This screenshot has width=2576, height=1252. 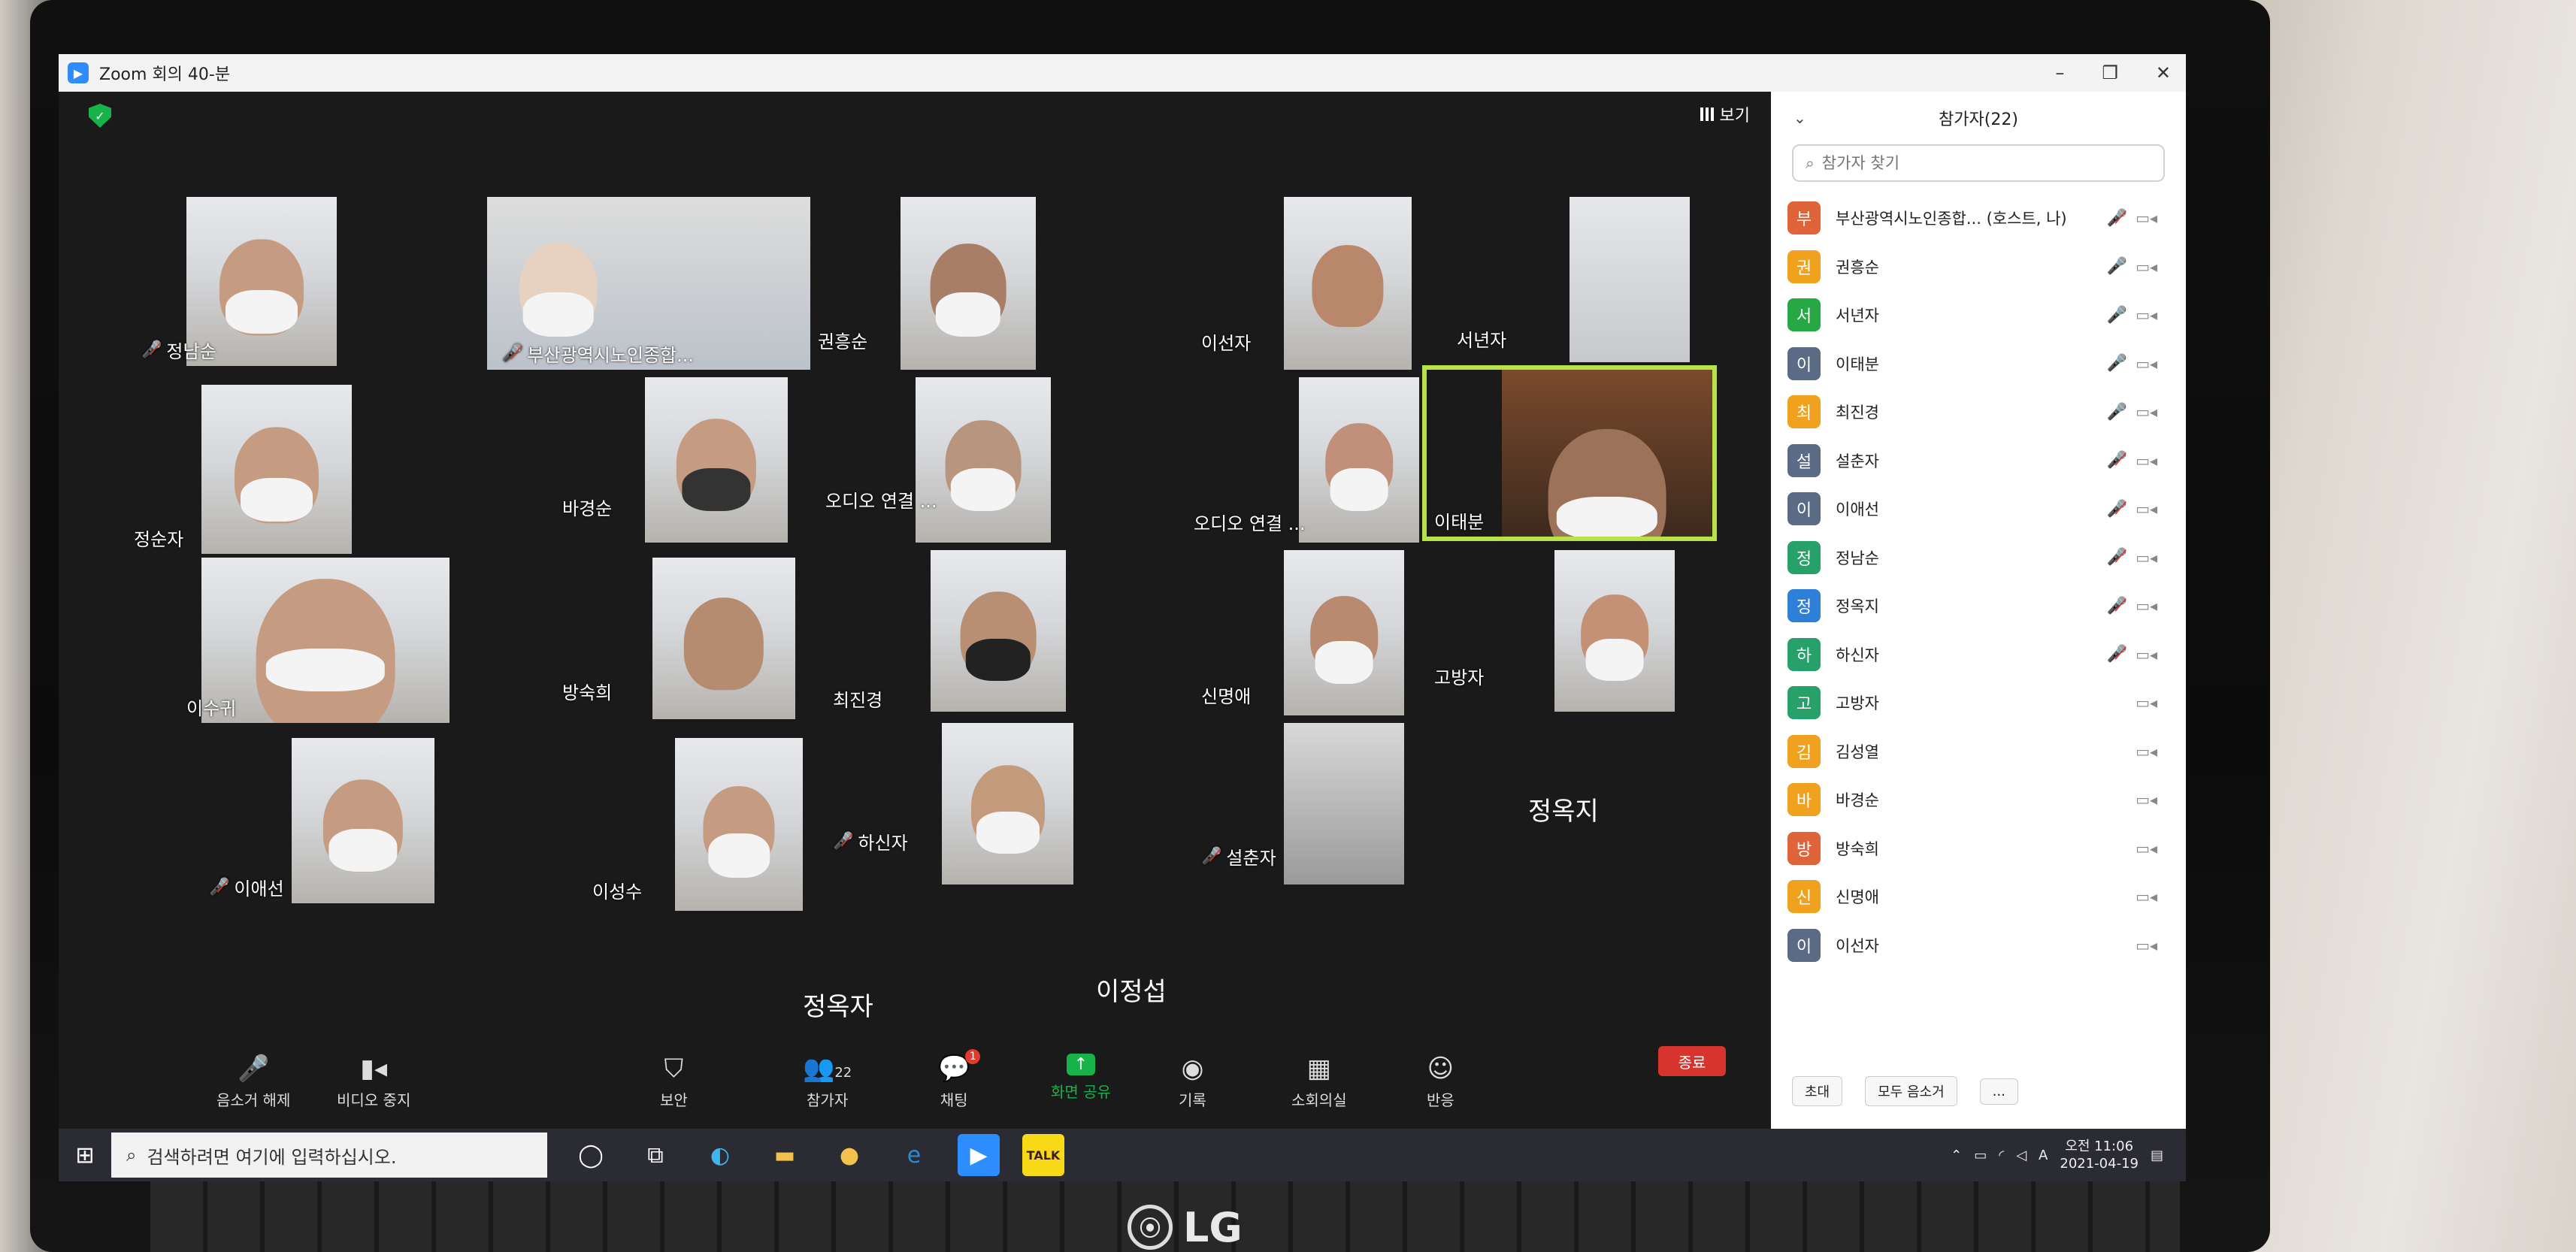 What do you see at coordinates (1911, 1091) in the screenshot?
I see `mute-all-button: 모두 음소거` at bounding box center [1911, 1091].